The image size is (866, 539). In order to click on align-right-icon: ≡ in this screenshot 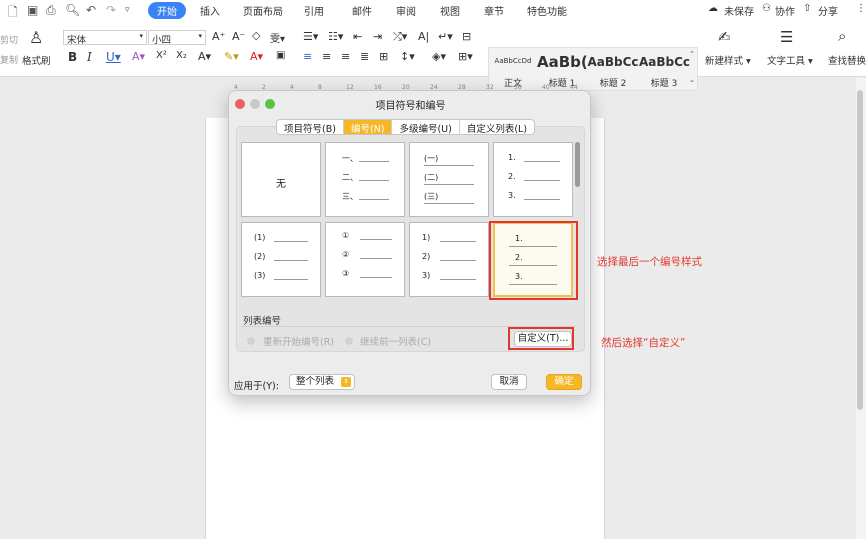, I will do `click(345, 56)`.